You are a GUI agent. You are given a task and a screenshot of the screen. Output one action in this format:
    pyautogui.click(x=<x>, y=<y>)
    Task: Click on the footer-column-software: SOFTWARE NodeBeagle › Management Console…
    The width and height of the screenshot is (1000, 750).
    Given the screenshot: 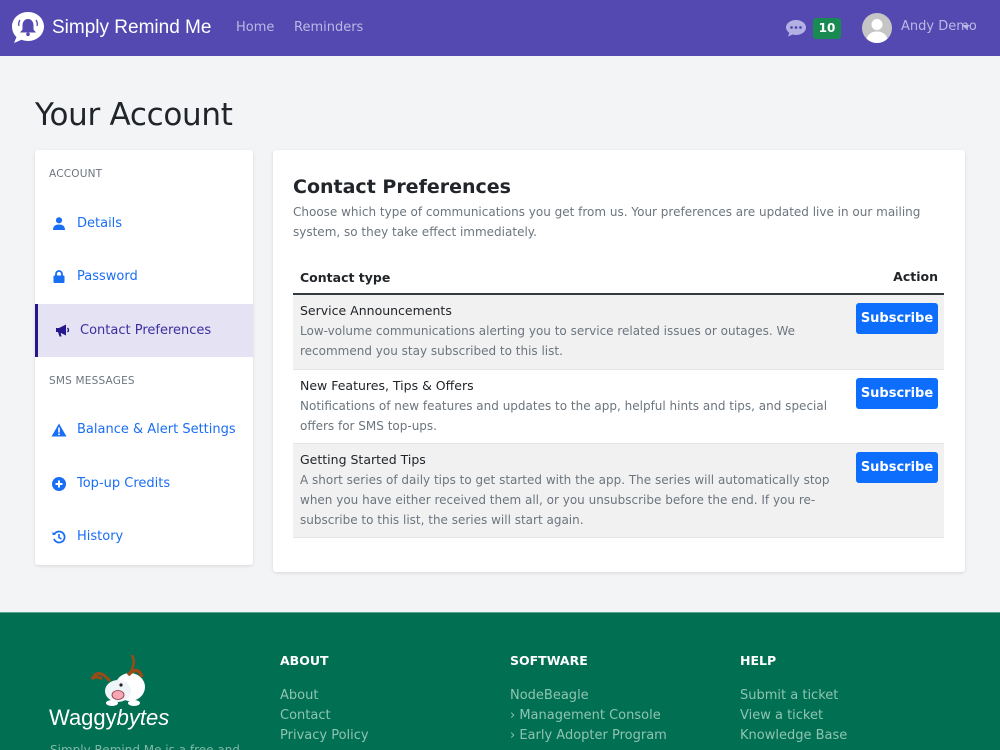 What is the action you would take?
    pyautogui.click(x=588, y=699)
    